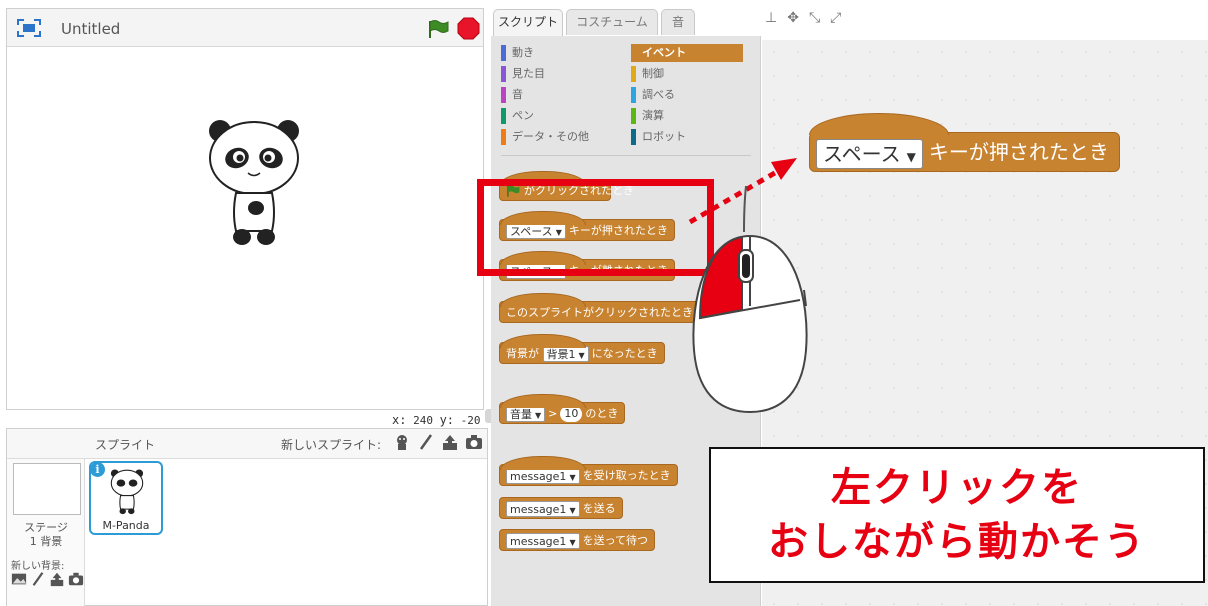 The height and width of the screenshot is (606, 1208). I want to click on new-sprite-label: 新しいスプライト:, so click(331, 445).